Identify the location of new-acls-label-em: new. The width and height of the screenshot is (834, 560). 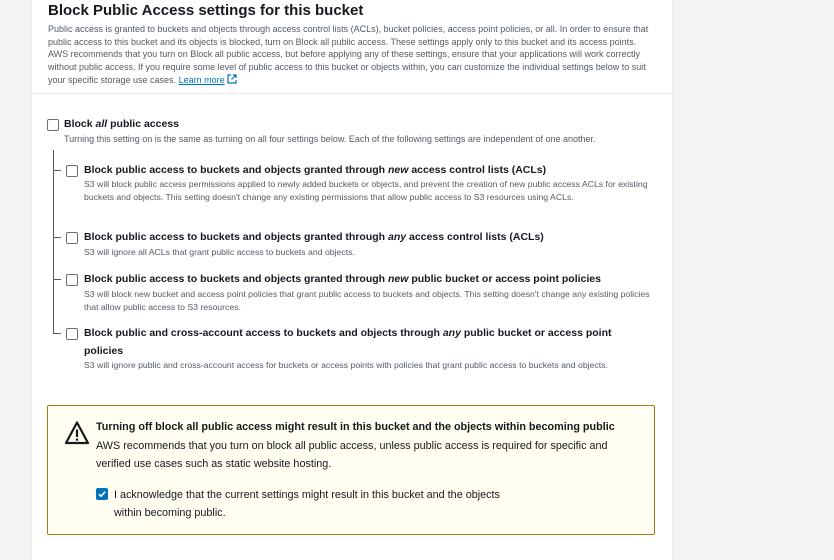
(398, 170).